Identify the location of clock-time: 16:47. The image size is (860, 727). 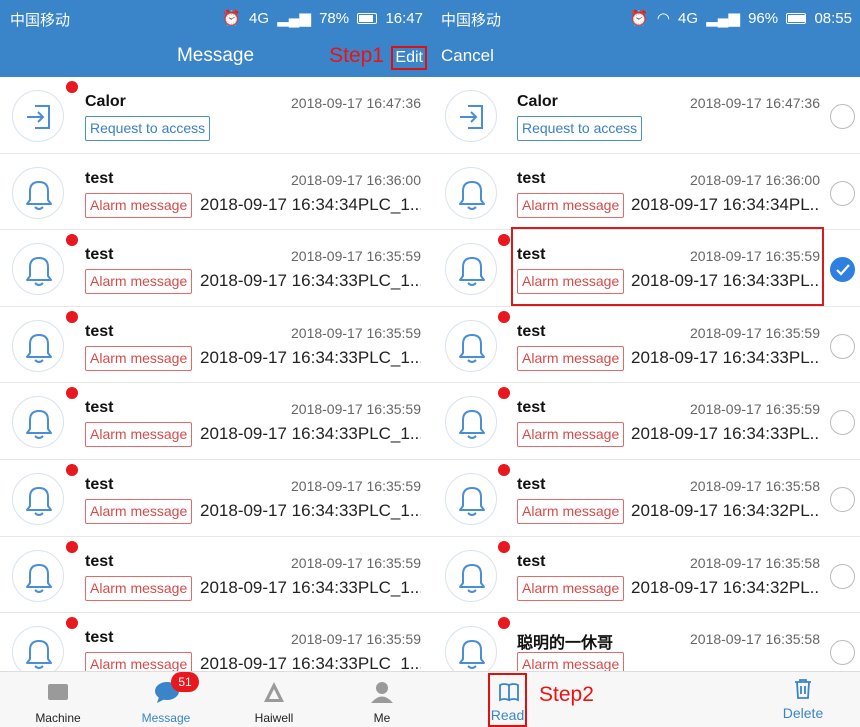
(404, 18).